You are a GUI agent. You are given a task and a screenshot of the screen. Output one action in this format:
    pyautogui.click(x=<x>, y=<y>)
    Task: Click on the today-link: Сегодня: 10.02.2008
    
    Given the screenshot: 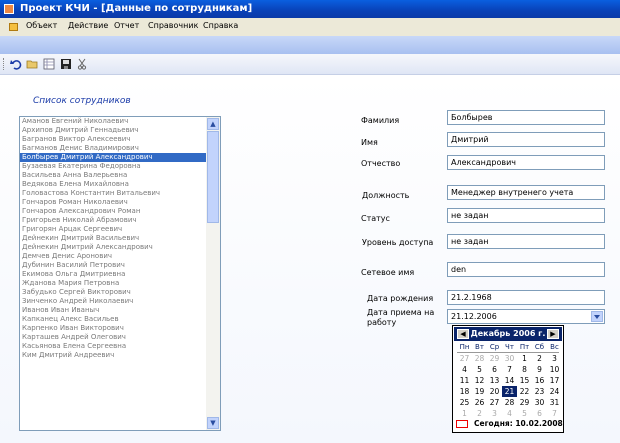 What is the action you would take?
    pyautogui.click(x=518, y=423)
    